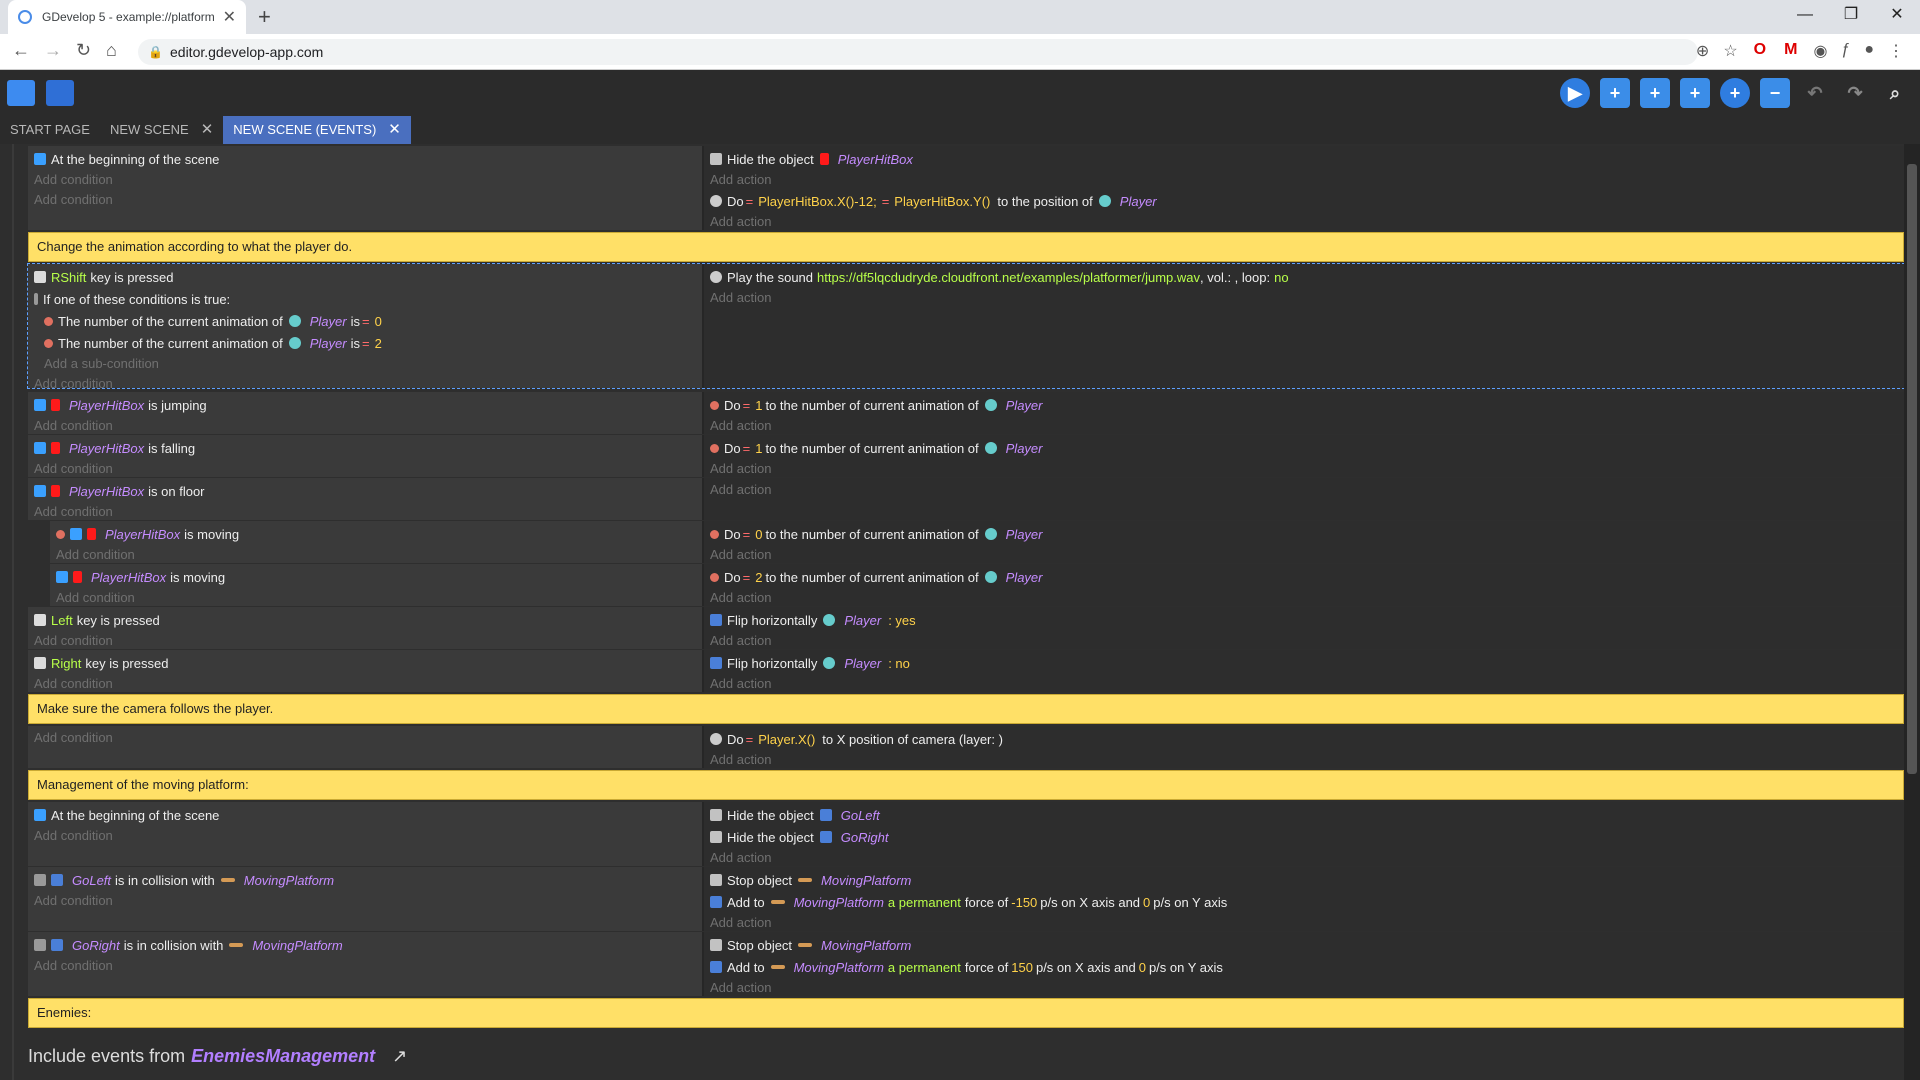 This screenshot has width=1920, height=1080. I want to click on extension-icon: ◉, so click(1820, 51).